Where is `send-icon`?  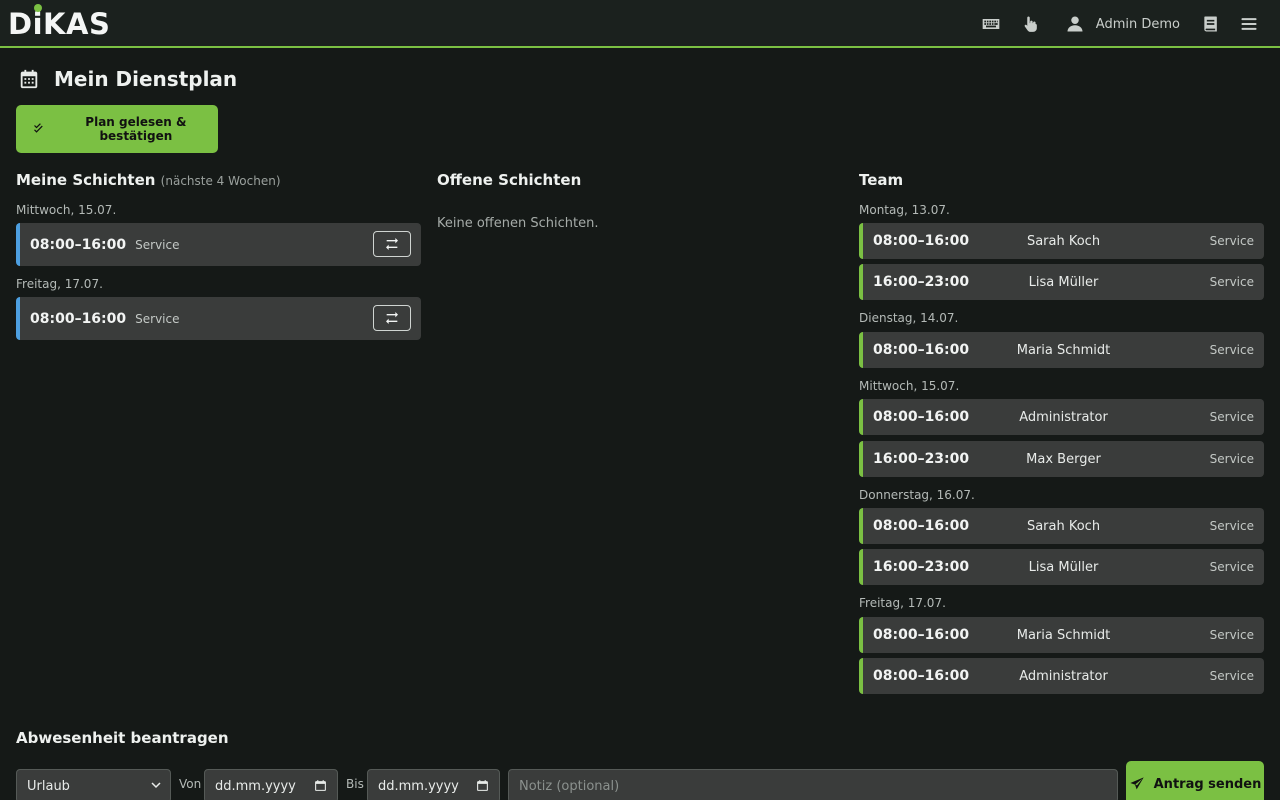
send-icon is located at coordinates (1136, 783).